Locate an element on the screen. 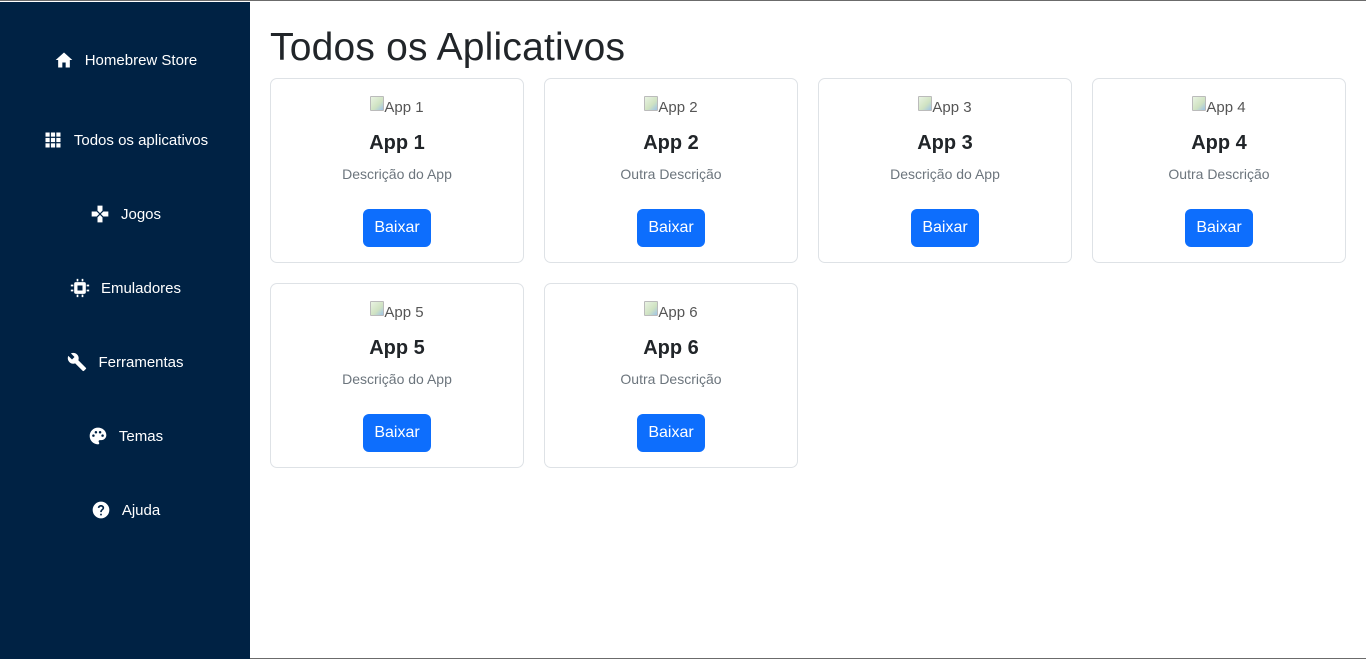 Image resolution: width=1366 pixels, height=659 pixels. app-card: App 4 App 4 Outra Descrição Baixar is located at coordinates (1219, 170).